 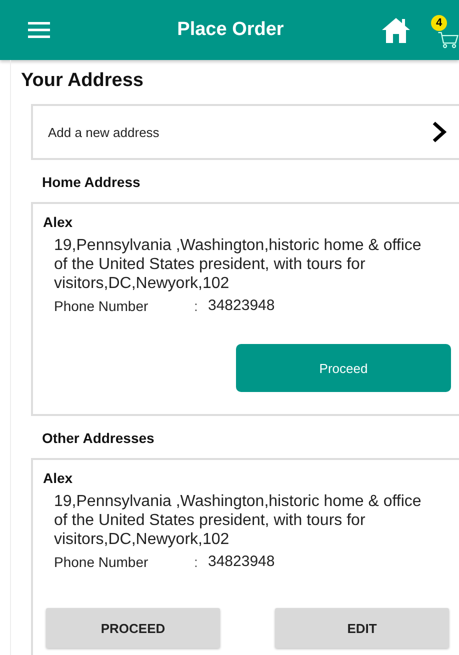 I want to click on add-address-row: Add a new address, so click(x=245, y=132).